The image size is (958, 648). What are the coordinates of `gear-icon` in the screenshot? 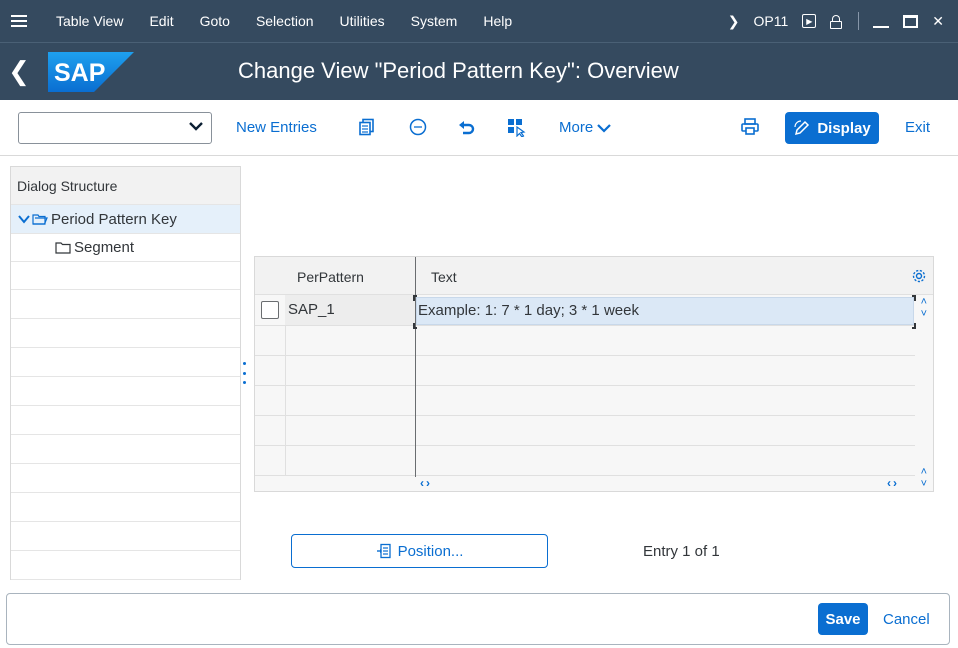 It's located at (919, 276).